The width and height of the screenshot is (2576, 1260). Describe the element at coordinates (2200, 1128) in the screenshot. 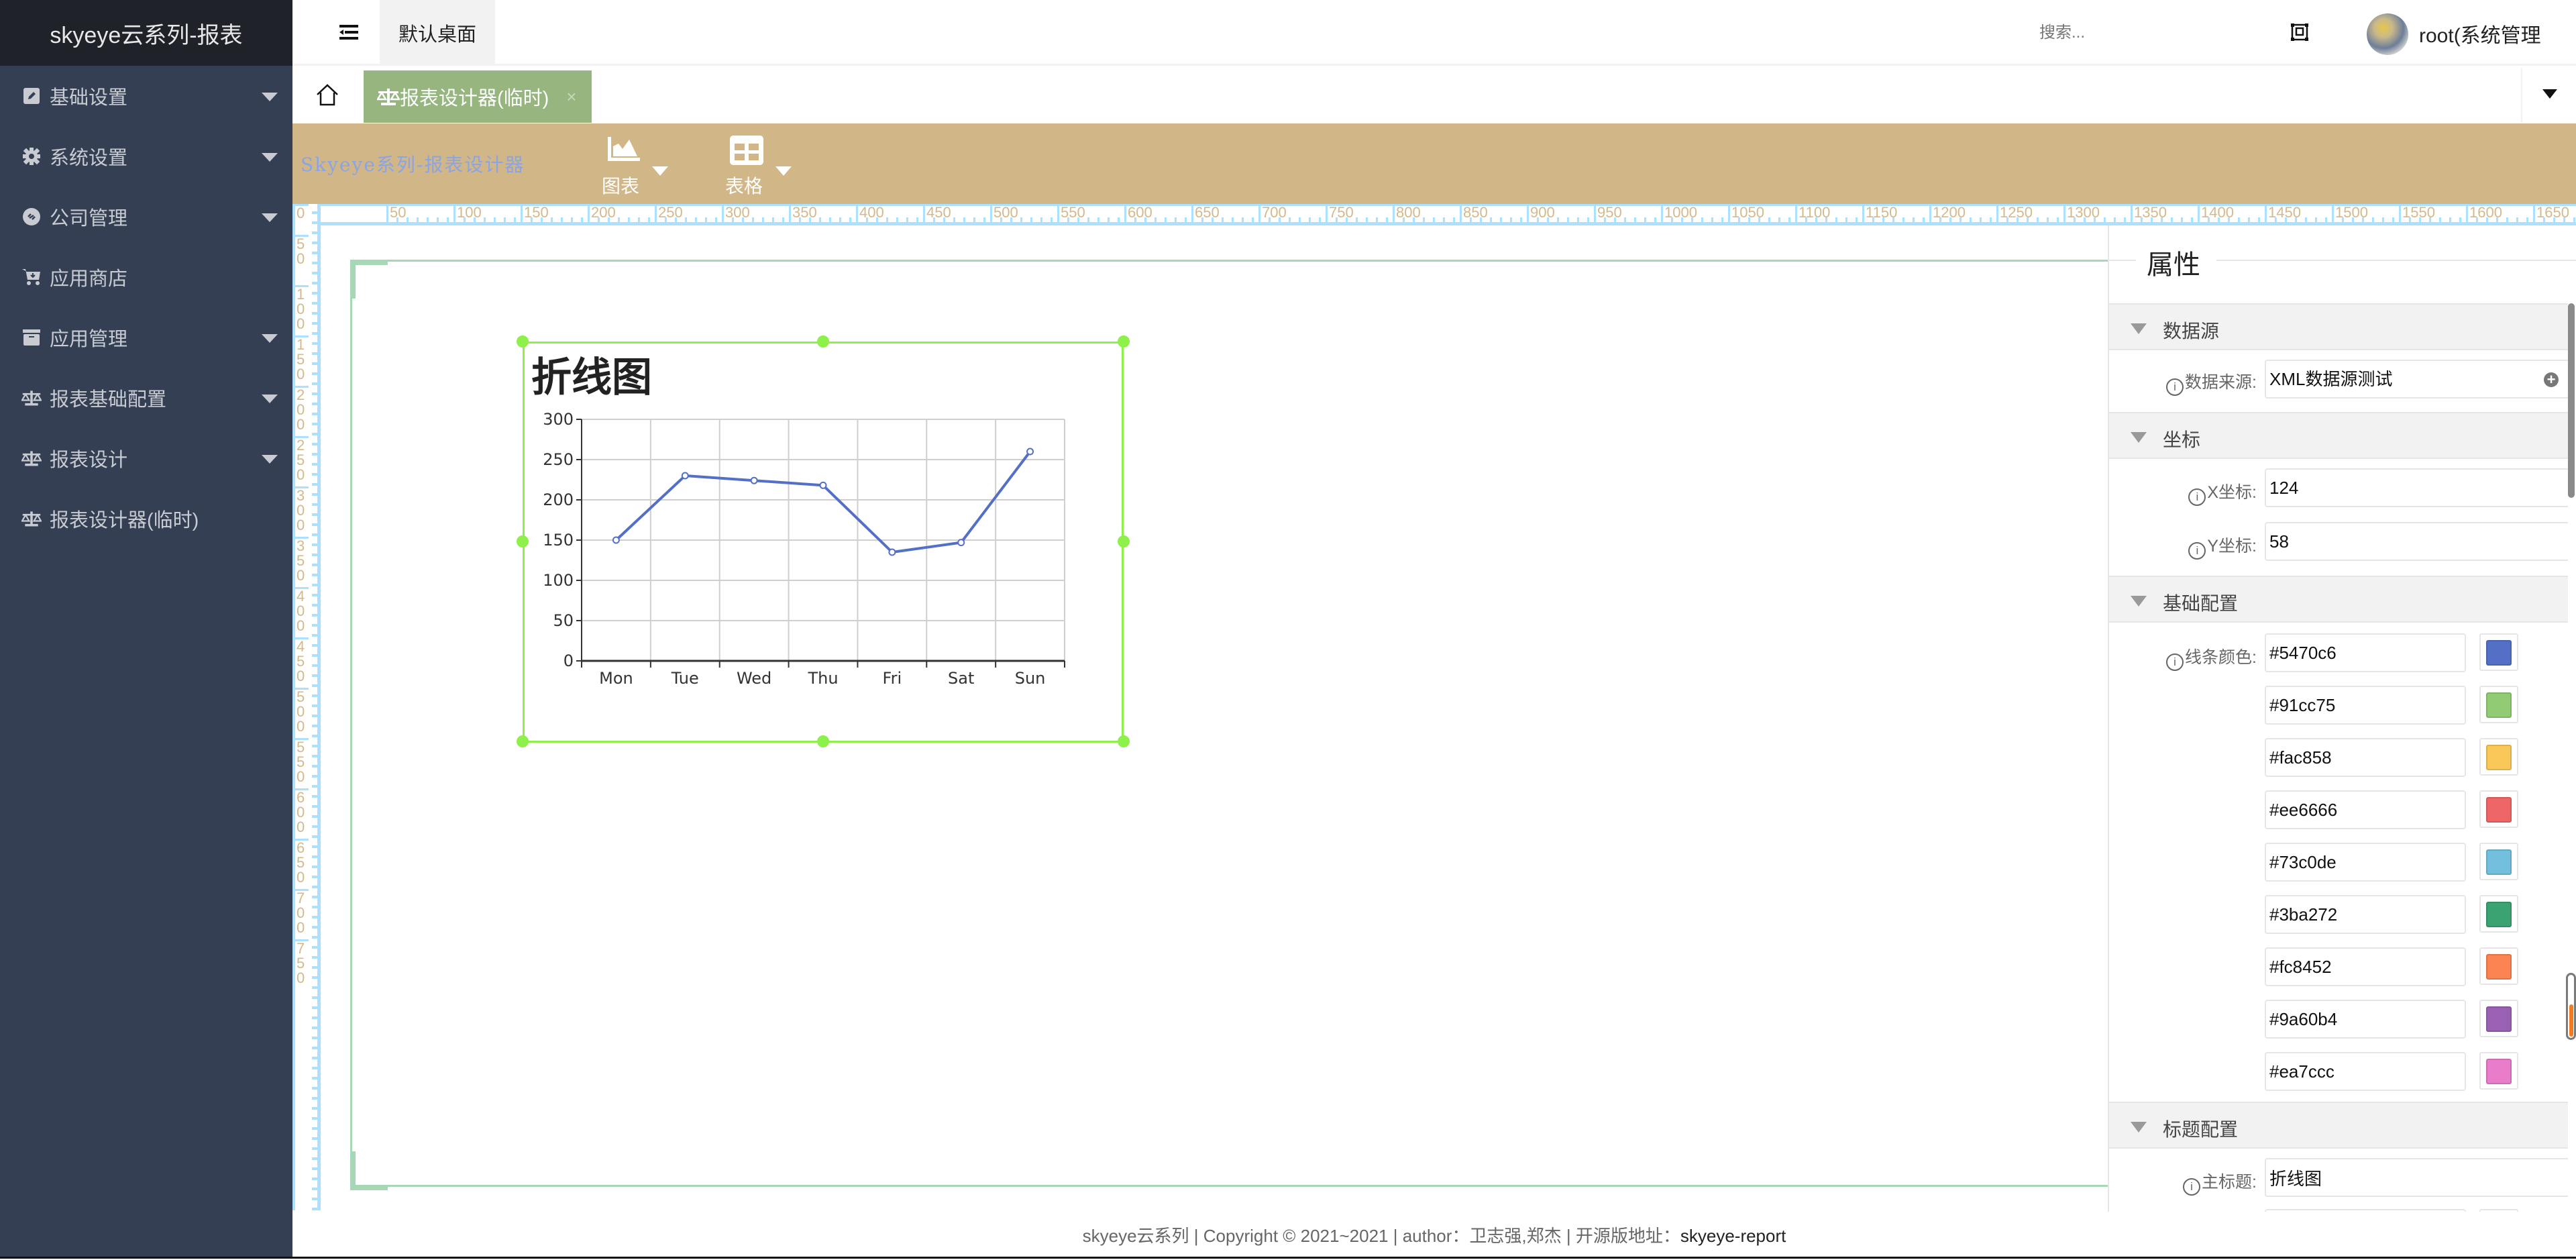

I see `section-label: 标题配置` at that location.